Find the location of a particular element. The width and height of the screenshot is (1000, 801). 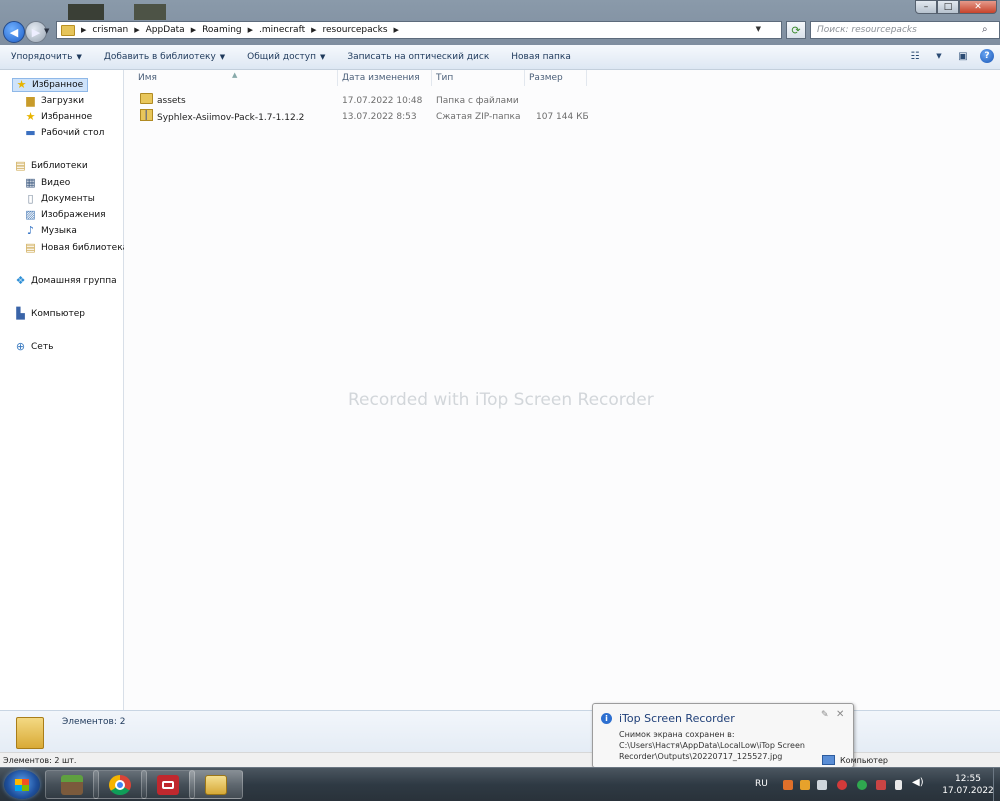

sidebar-item-label: Домашняя группа is located at coordinates (74, 281).